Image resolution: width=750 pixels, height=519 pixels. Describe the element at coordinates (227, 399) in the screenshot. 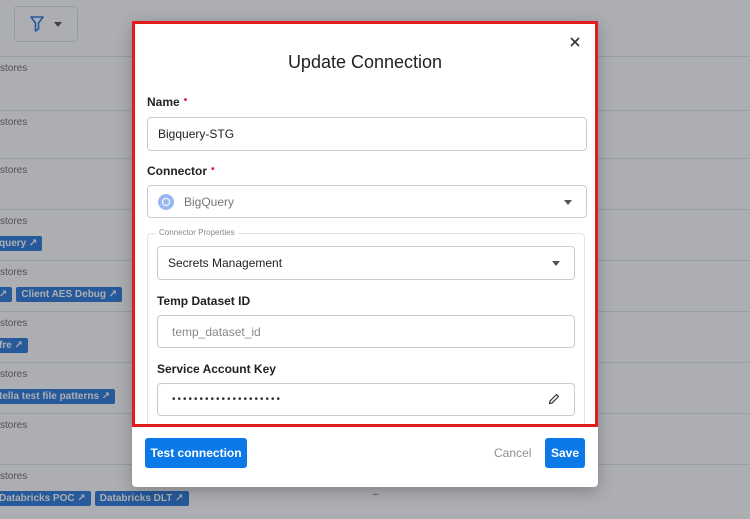

I see `service-key-masked-value: ••••••••••••••••••••` at that location.